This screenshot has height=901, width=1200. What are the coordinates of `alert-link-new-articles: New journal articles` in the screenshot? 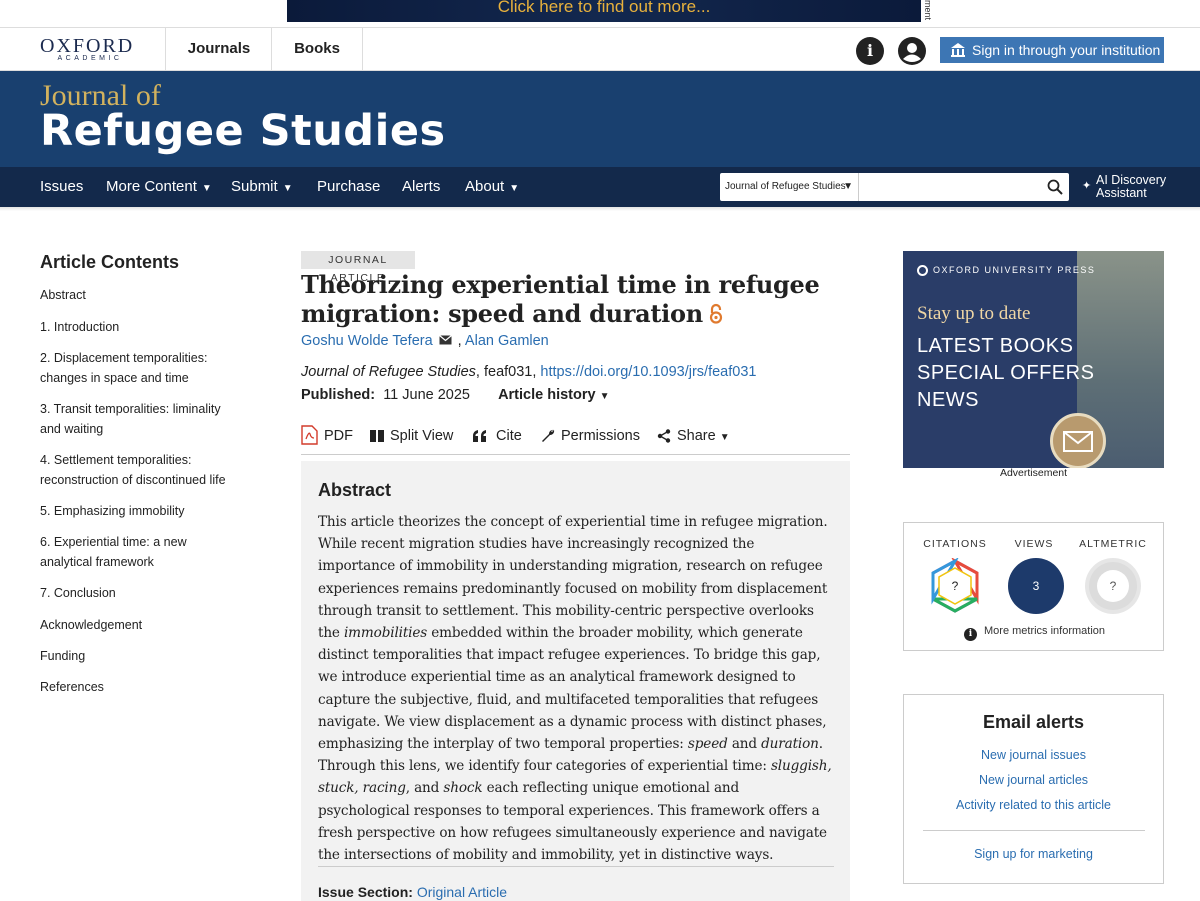 It's located at (1033, 780).